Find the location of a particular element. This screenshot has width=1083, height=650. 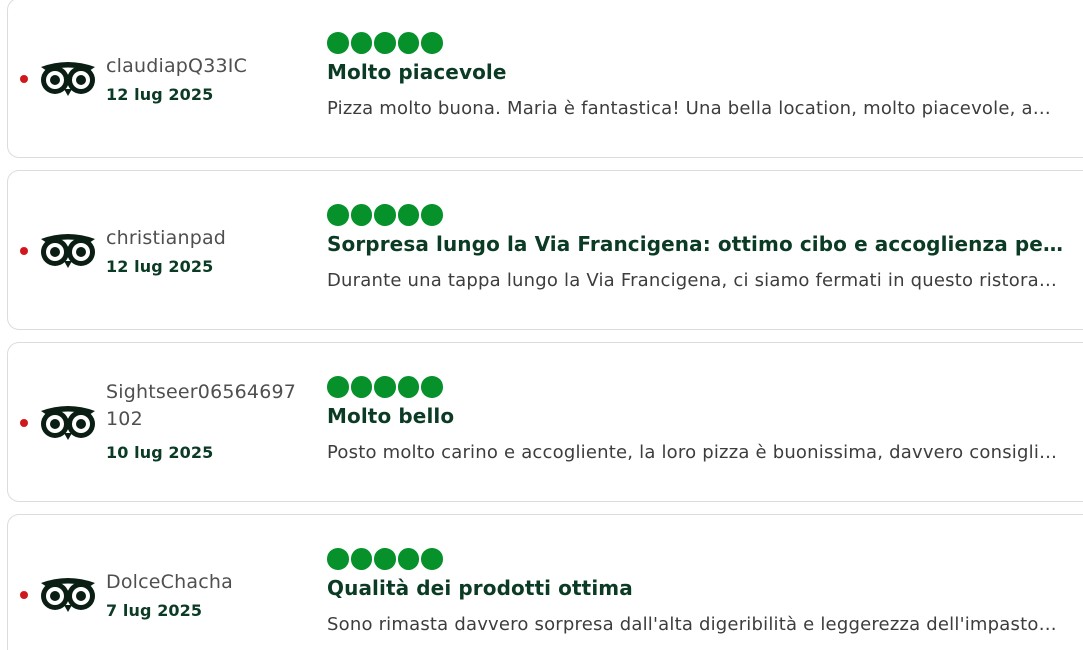

review-username: DolceChacha is located at coordinates (203, 582).